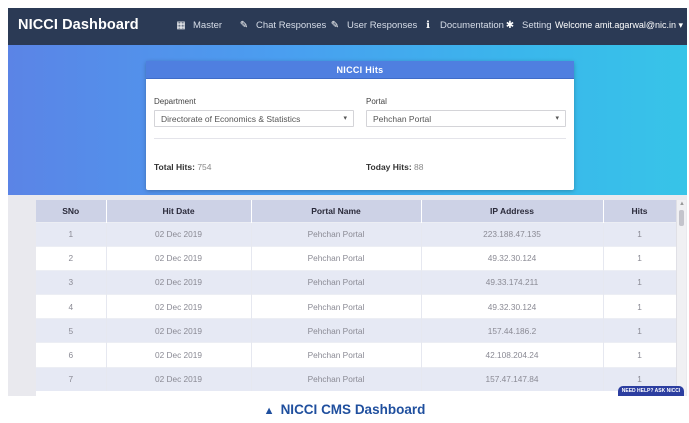 The width and height of the screenshot is (689, 423). I want to click on scrollbar-thumb, so click(681, 218).